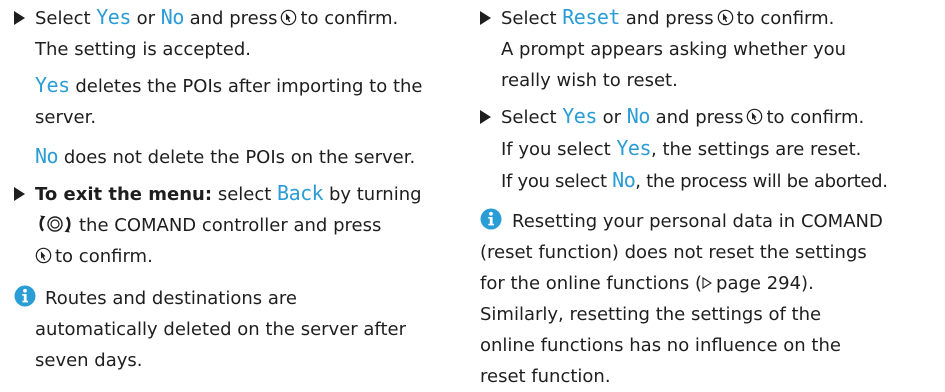 The width and height of the screenshot is (945, 392). What do you see at coordinates (66, 117) in the screenshot?
I see `note-text: server.` at bounding box center [66, 117].